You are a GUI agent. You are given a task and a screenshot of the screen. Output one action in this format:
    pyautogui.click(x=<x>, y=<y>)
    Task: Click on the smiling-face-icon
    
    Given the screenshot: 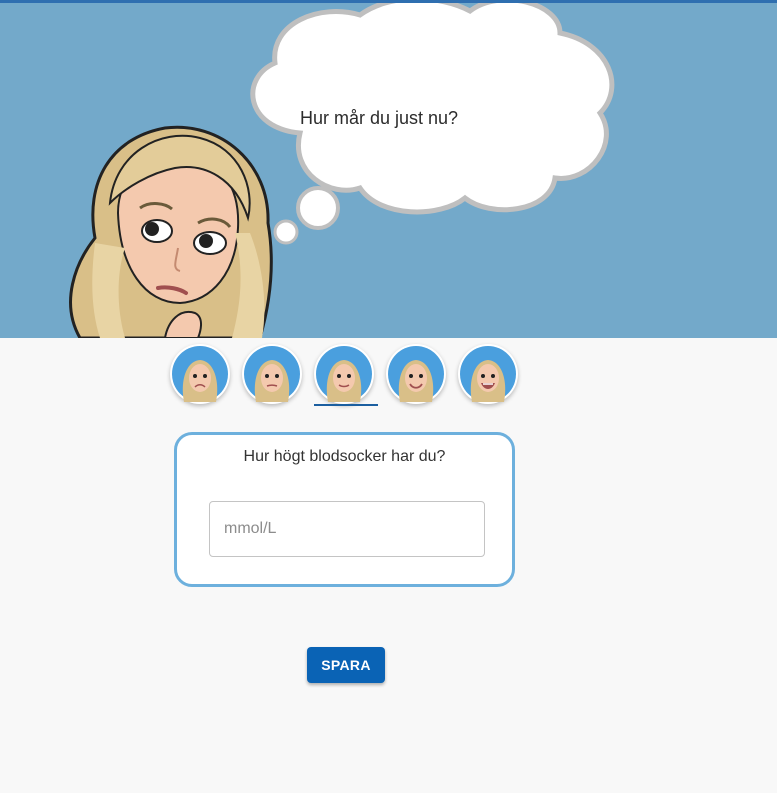 What is the action you would take?
    pyautogui.click(x=416, y=374)
    